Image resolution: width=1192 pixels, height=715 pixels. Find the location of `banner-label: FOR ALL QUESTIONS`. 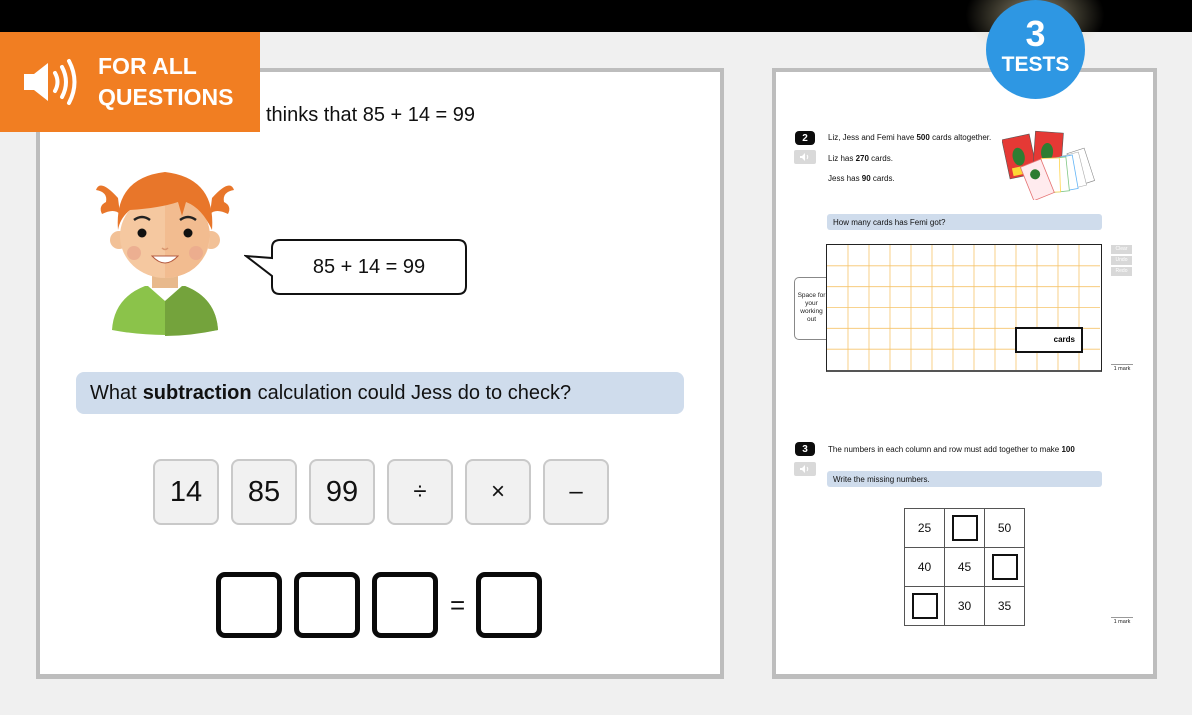

banner-label: FOR ALL QUESTIONS is located at coordinates (165, 82).